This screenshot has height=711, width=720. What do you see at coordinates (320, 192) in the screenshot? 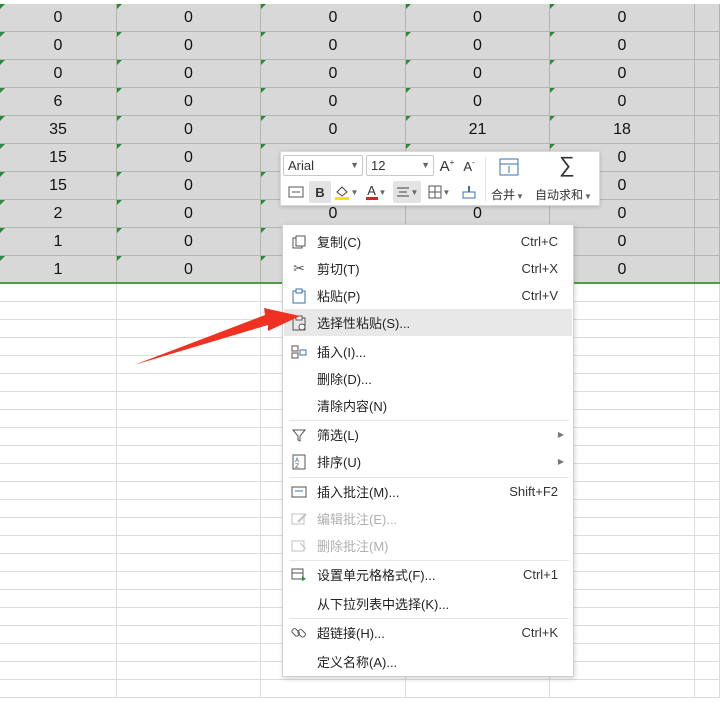
I see `bold-button: B` at bounding box center [320, 192].